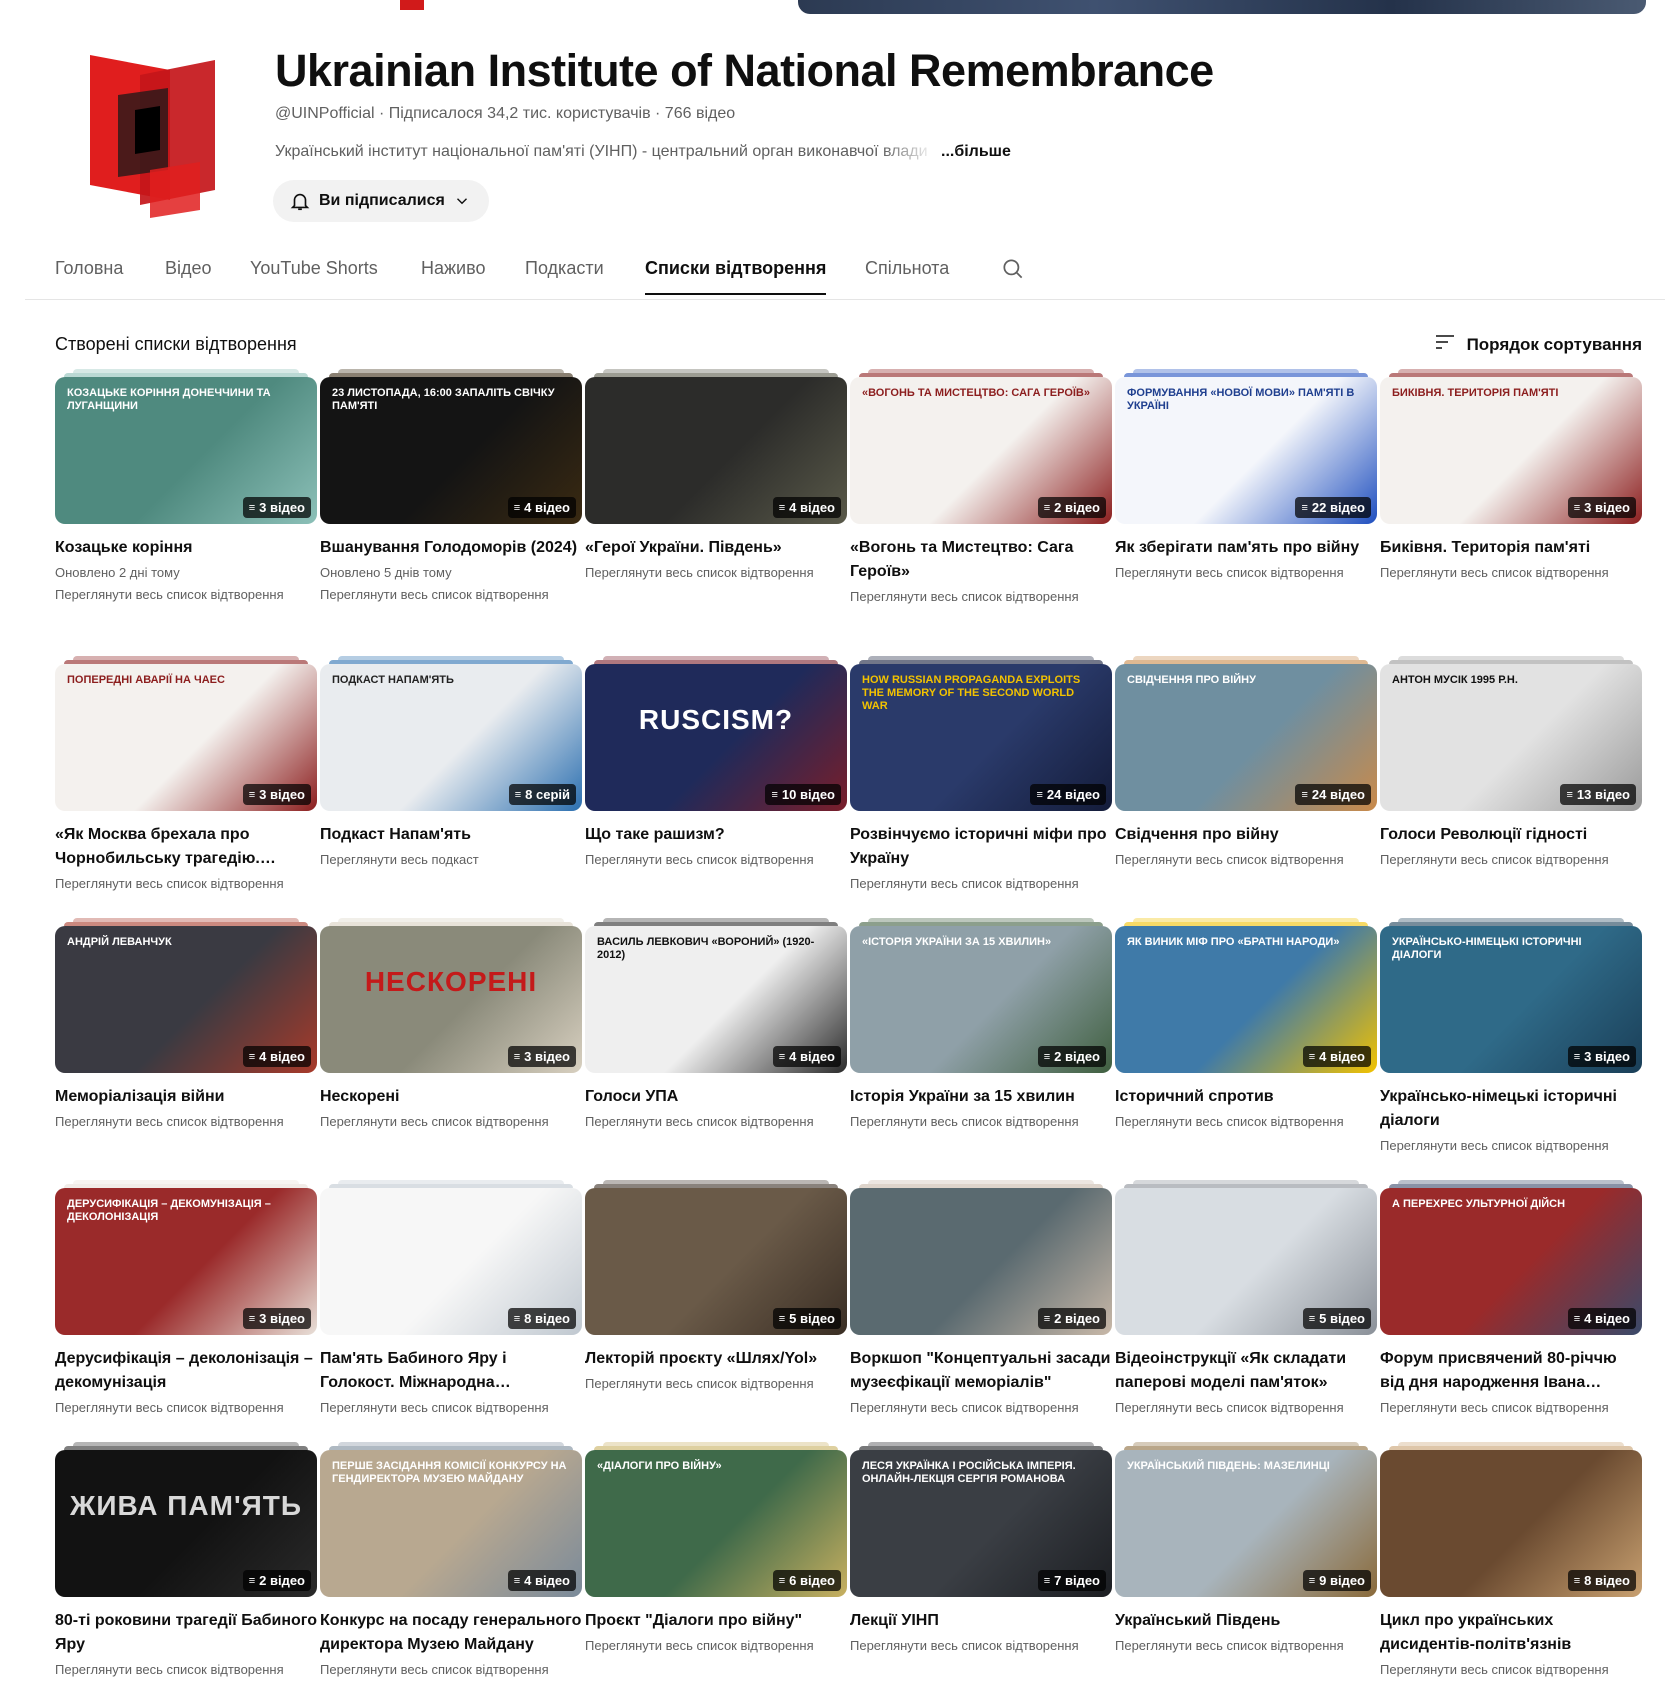 This screenshot has width=1675, height=1690. I want to click on playlist-thumbnail: «ІСТОРІЯ УКРАЇНИ ЗА 15 ХВИЛИН» ≡ 2 відео, so click(981, 999).